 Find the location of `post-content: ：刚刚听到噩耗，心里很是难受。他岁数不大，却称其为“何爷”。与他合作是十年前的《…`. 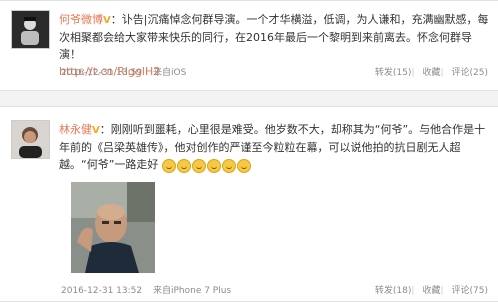

post-content: ：刚刚听到噩耗，心里很是难受。他岁数不大，却称其为“何爷”。与他合作是十年前的《… is located at coordinates (272, 147).